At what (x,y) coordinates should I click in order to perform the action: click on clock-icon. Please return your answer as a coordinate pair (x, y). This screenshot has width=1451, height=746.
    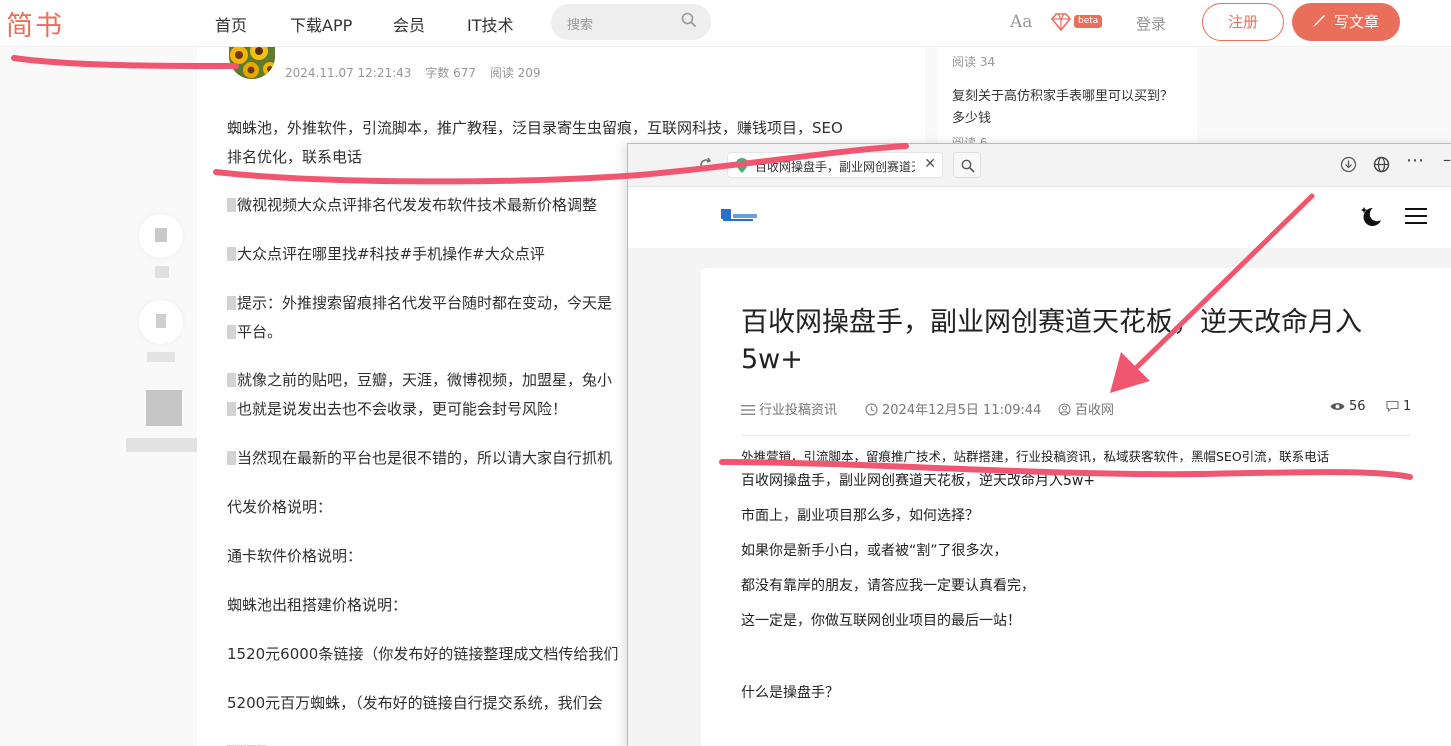
    Looking at the image, I should click on (871, 409).